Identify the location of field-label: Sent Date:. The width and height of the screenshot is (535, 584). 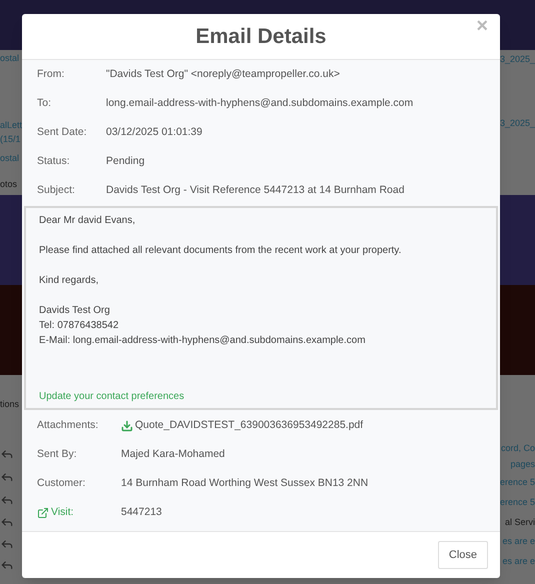
(62, 132).